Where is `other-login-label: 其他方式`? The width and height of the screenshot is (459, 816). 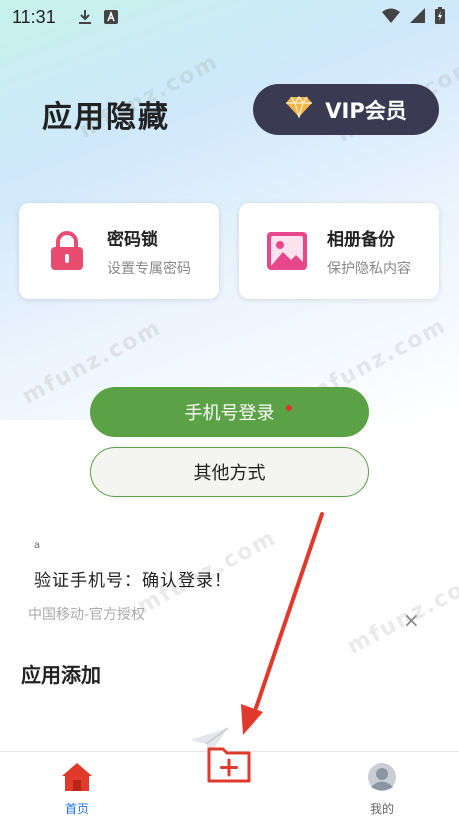 other-login-label: 其他方式 is located at coordinates (229, 473).